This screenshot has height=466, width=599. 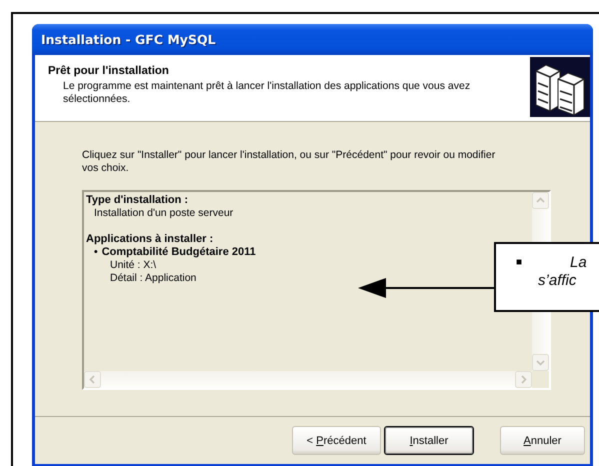 What do you see at coordinates (137, 200) in the screenshot?
I see `section-heading: Type d'installation :` at bounding box center [137, 200].